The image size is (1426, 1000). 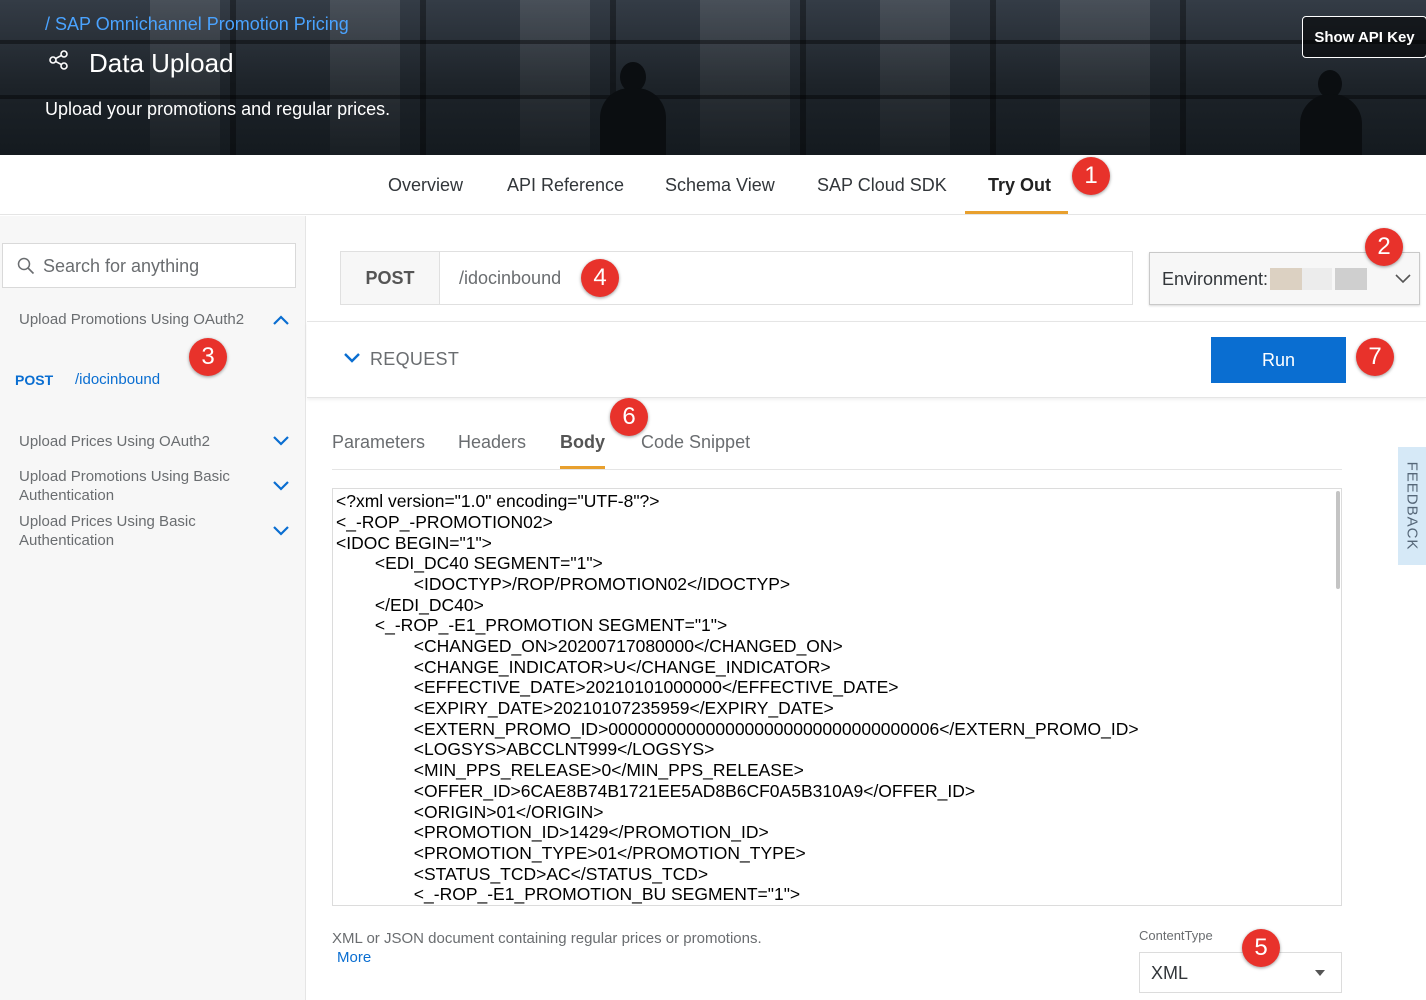 What do you see at coordinates (197, 24) in the screenshot?
I see `breadcrumb: / SAP Omnichannel Promotion Pricing` at bounding box center [197, 24].